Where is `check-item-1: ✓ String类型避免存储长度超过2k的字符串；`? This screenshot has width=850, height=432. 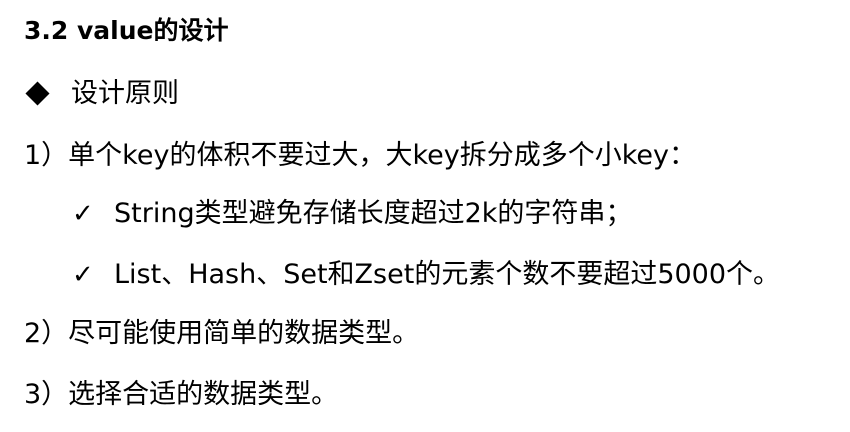
check-item-1: ✓ String类型避免存储长度超过2k的字符串； is located at coordinates (352, 213).